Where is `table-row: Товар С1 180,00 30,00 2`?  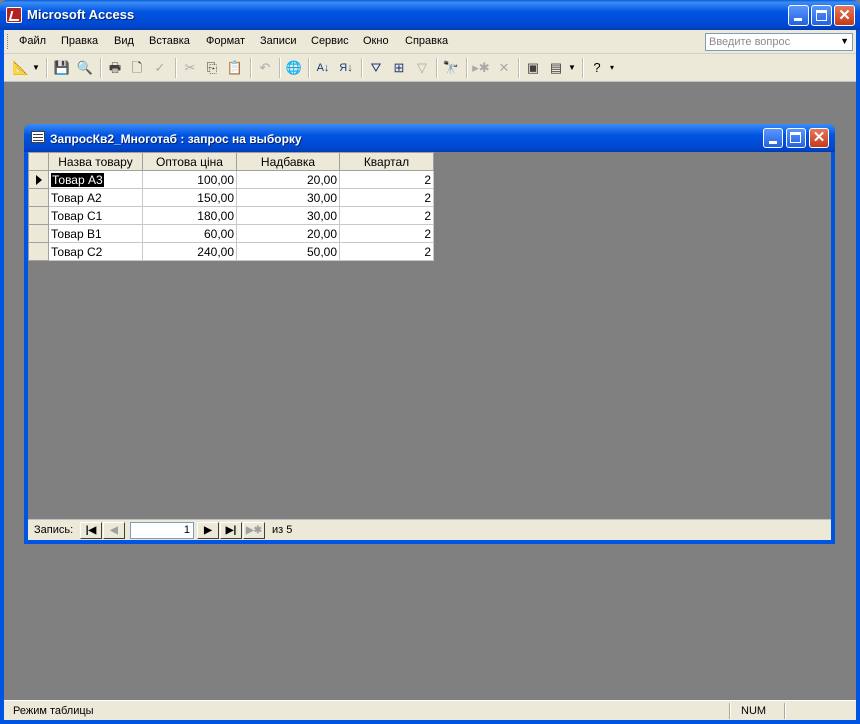 table-row: Товар С1 180,00 30,00 2 is located at coordinates (231, 215).